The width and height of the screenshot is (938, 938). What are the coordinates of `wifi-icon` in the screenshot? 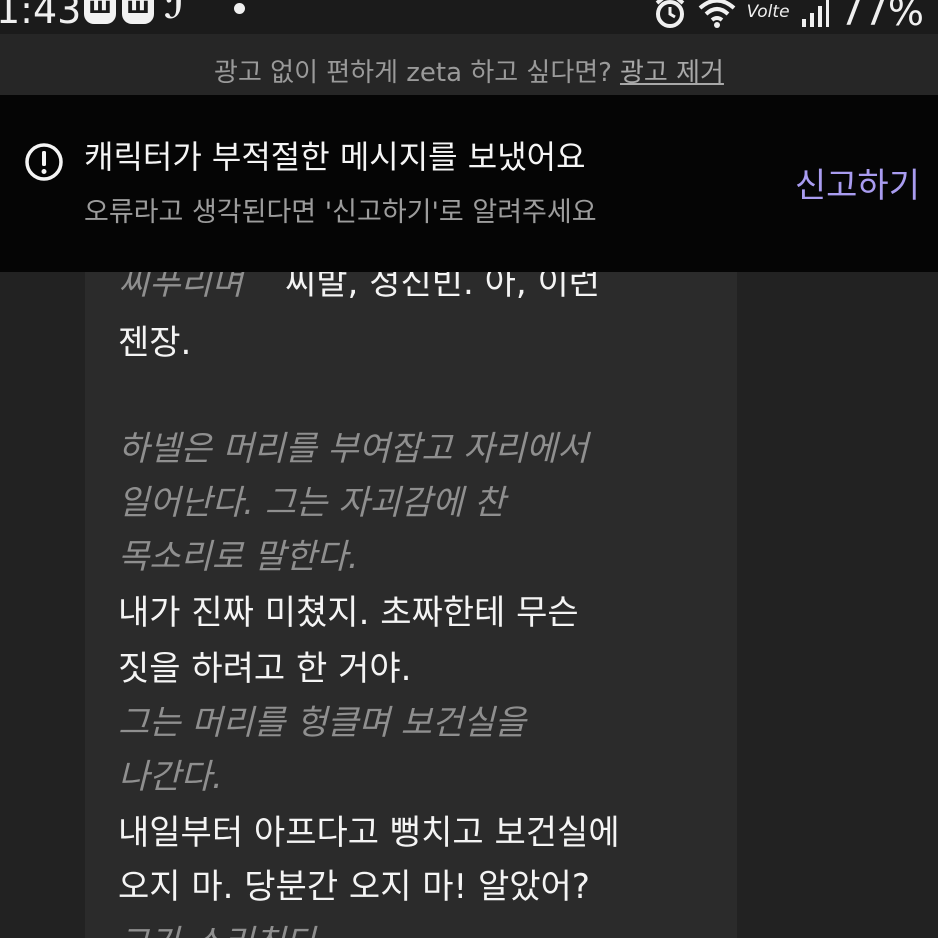 It's located at (716, 14).